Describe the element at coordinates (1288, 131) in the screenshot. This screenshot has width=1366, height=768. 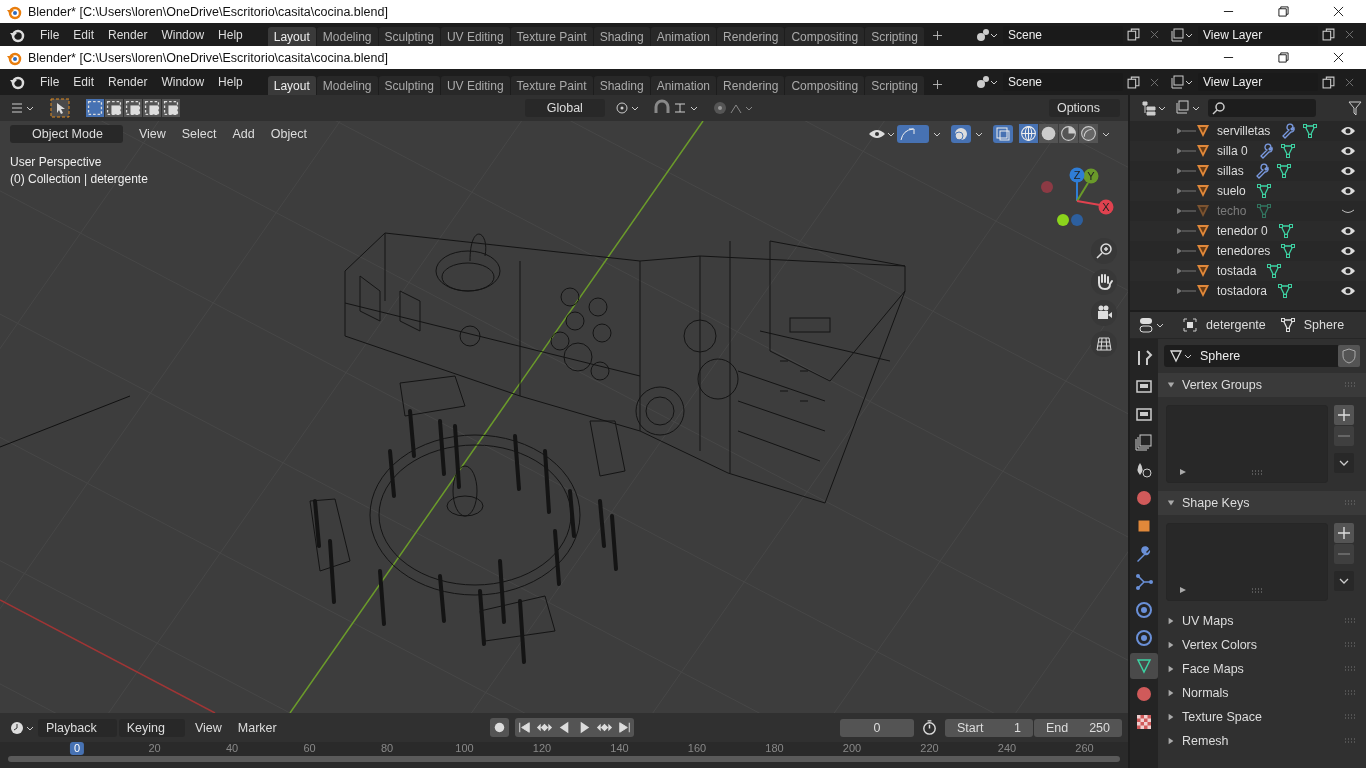
I see `wrench-icon` at that location.